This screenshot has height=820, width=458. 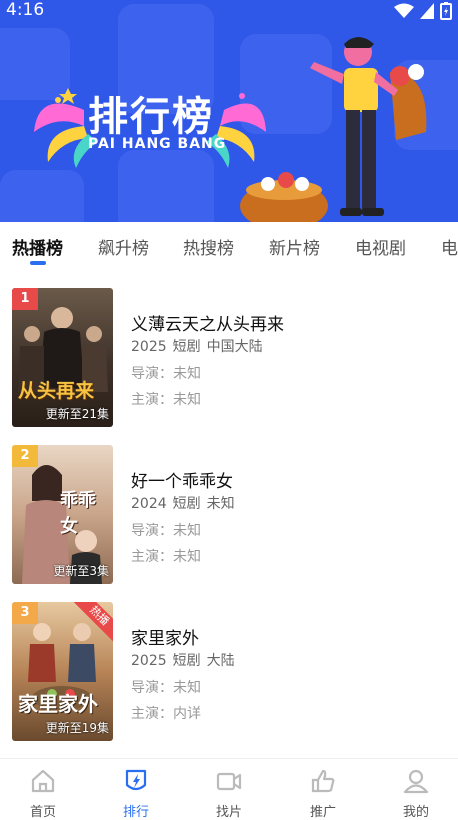 What do you see at coordinates (56, 391) in the screenshot?
I see `poster-title-art: 从头再来` at bounding box center [56, 391].